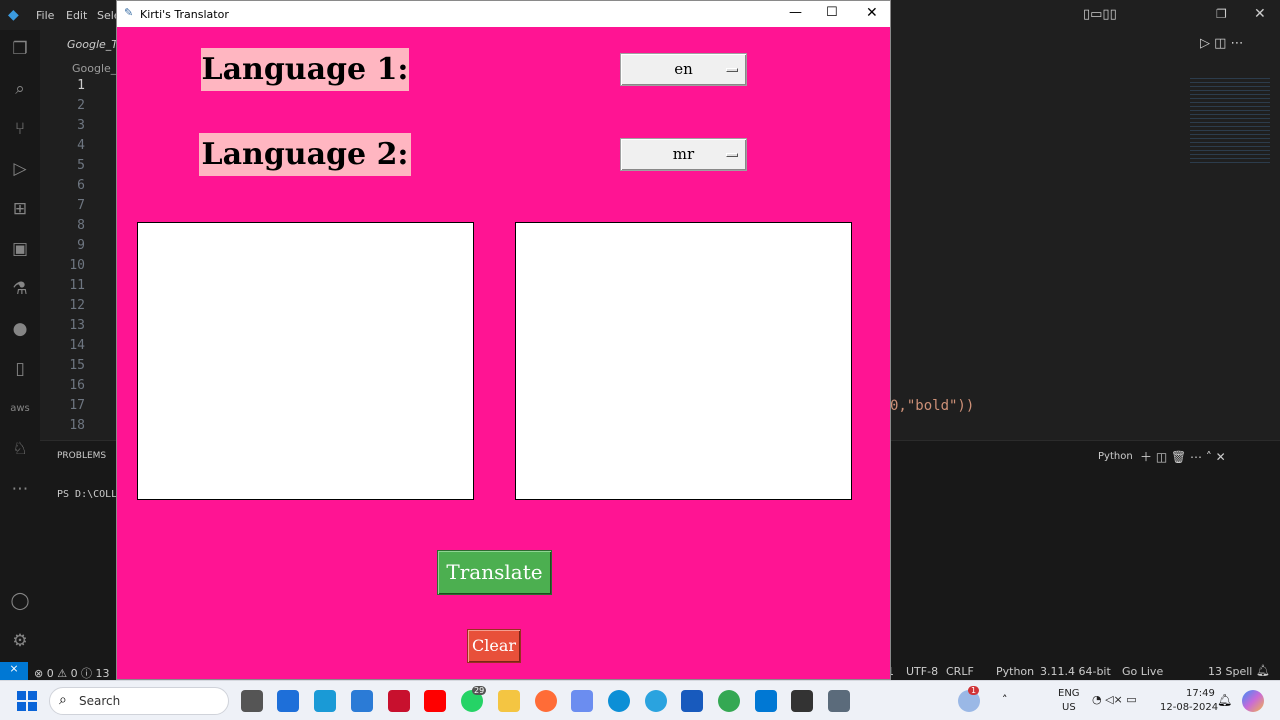 This screenshot has height=720, width=1280. Describe the element at coordinates (1183, 456) in the screenshot. I see `panel-controls-icon: ＋ ◫ 🗑 ⋯ ˄ ✕` at that location.